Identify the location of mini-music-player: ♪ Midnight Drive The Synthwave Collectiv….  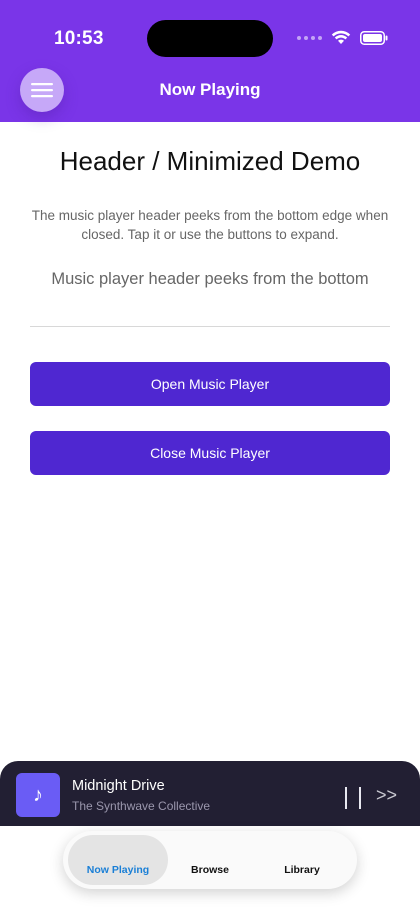
(210, 797).